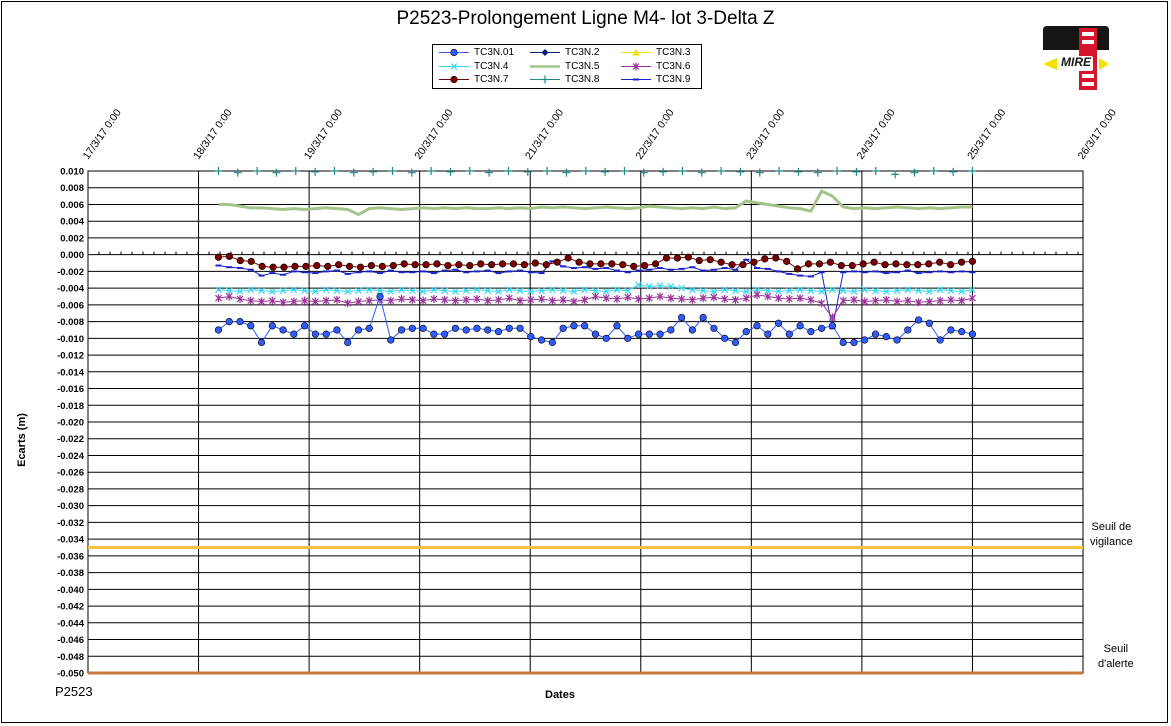 The height and width of the screenshot is (726, 1171). I want to click on legend-item: TC3N.9, so click(664, 79).